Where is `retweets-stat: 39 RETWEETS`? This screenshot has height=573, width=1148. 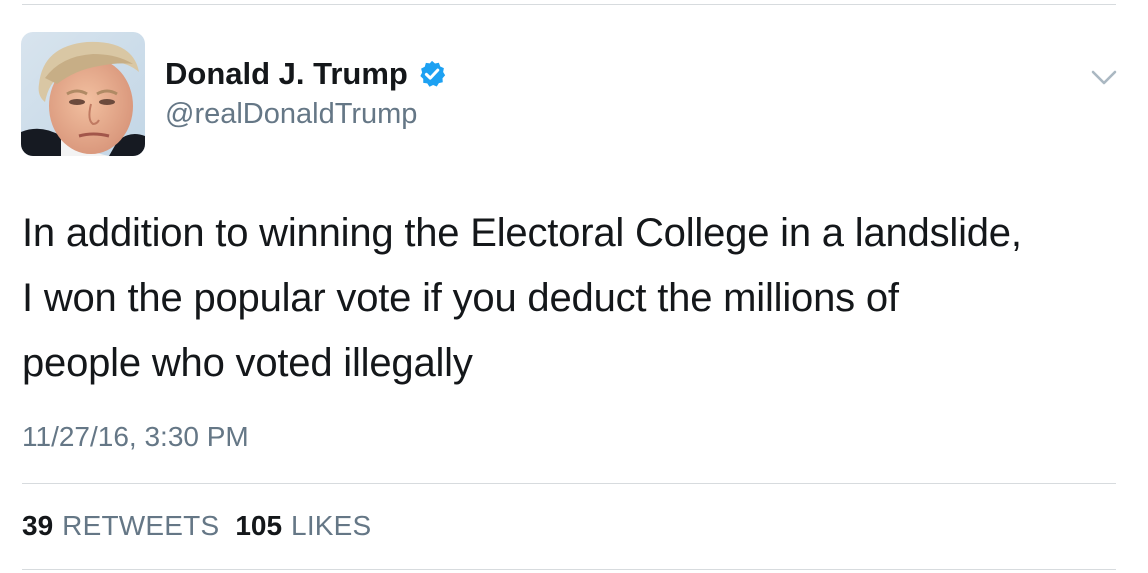
retweets-stat: 39 RETWEETS is located at coordinates (120, 526).